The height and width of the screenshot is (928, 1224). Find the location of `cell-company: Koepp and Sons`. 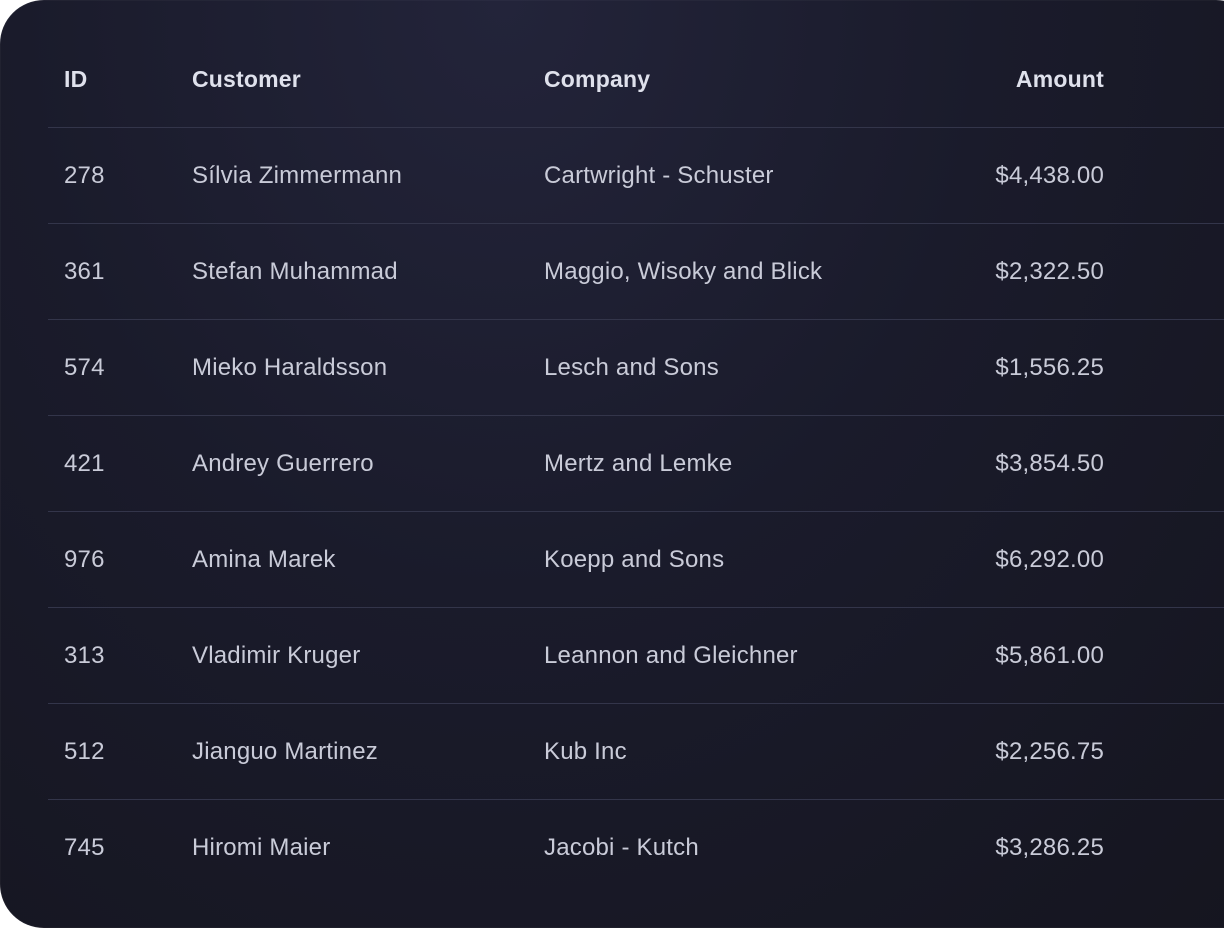

cell-company: Koepp and Sons is located at coordinates (634, 559).